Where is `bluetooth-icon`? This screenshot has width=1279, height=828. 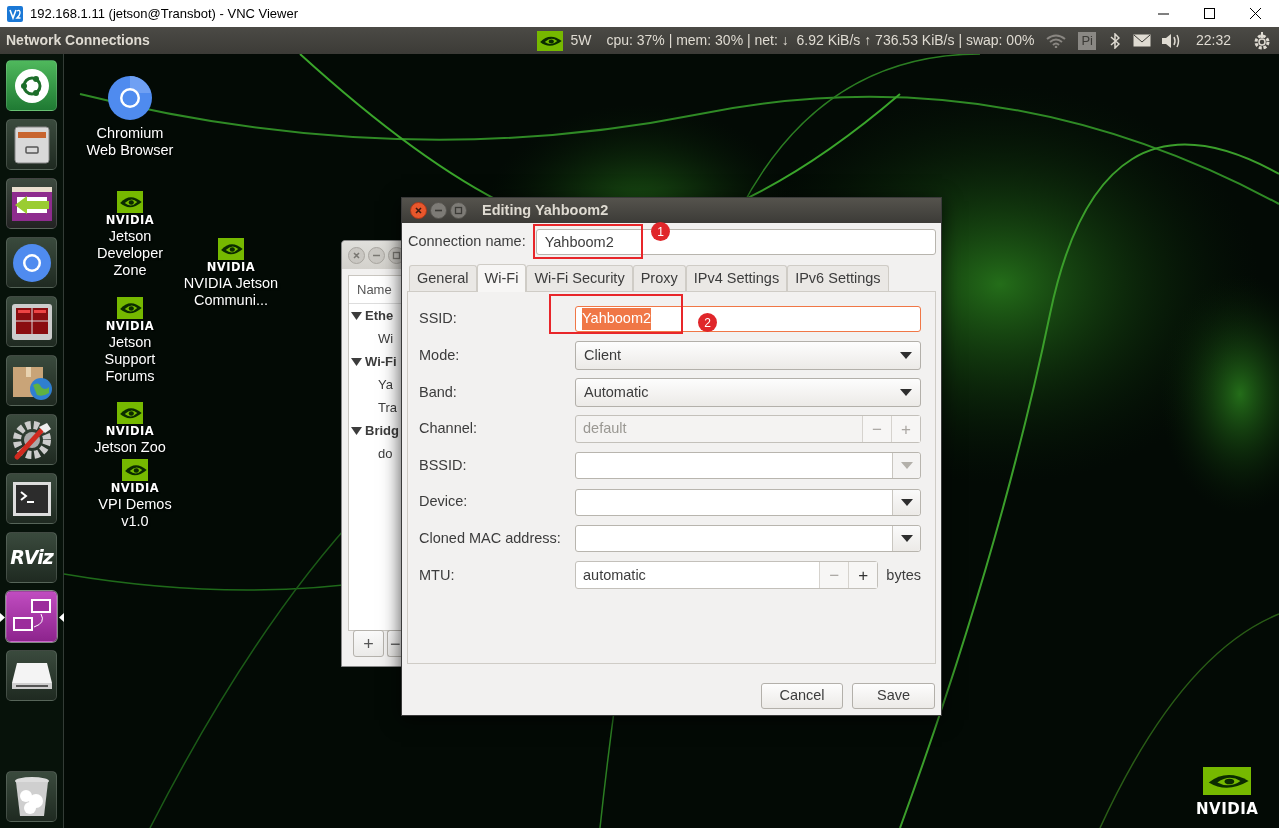 bluetooth-icon is located at coordinates (1114, 40).